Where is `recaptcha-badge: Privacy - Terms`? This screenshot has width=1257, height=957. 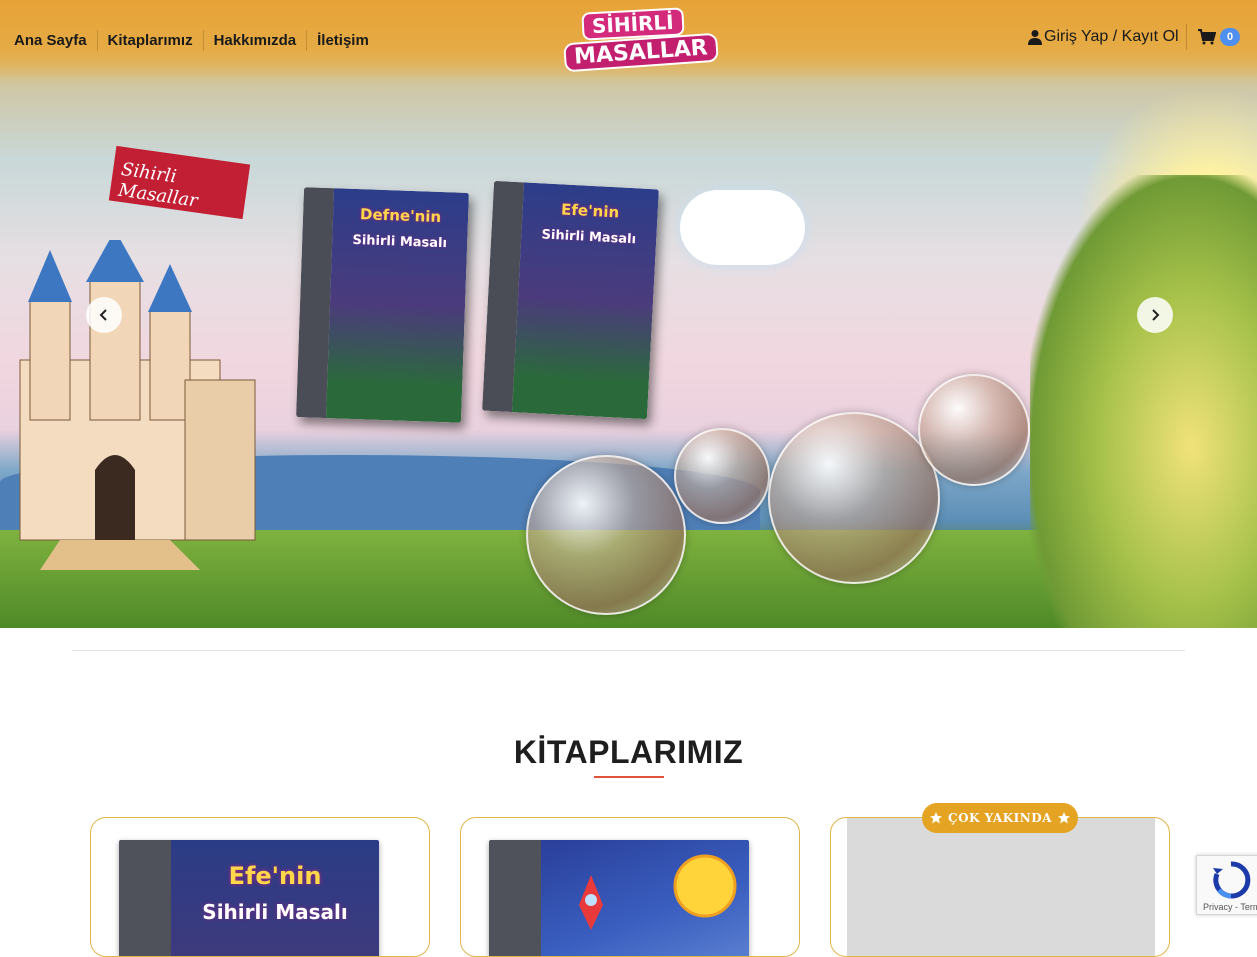
recaptcha-badge: Privacy - Terms is located at coordinates (1226, 885).